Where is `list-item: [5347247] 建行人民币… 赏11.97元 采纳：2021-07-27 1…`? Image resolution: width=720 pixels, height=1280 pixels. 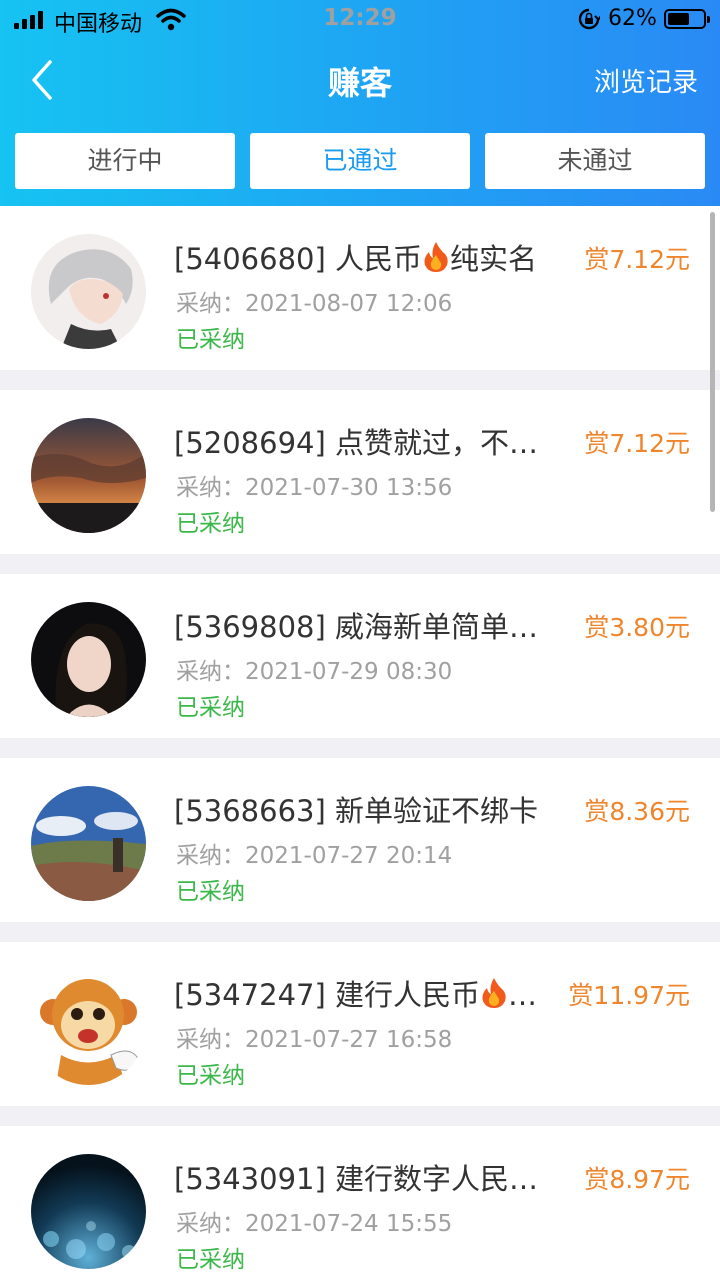 list-item: [5347247] 建行人民币… 赏11.97元 采纳：2021-07-27 1… is located at coordinates (360, 1024).